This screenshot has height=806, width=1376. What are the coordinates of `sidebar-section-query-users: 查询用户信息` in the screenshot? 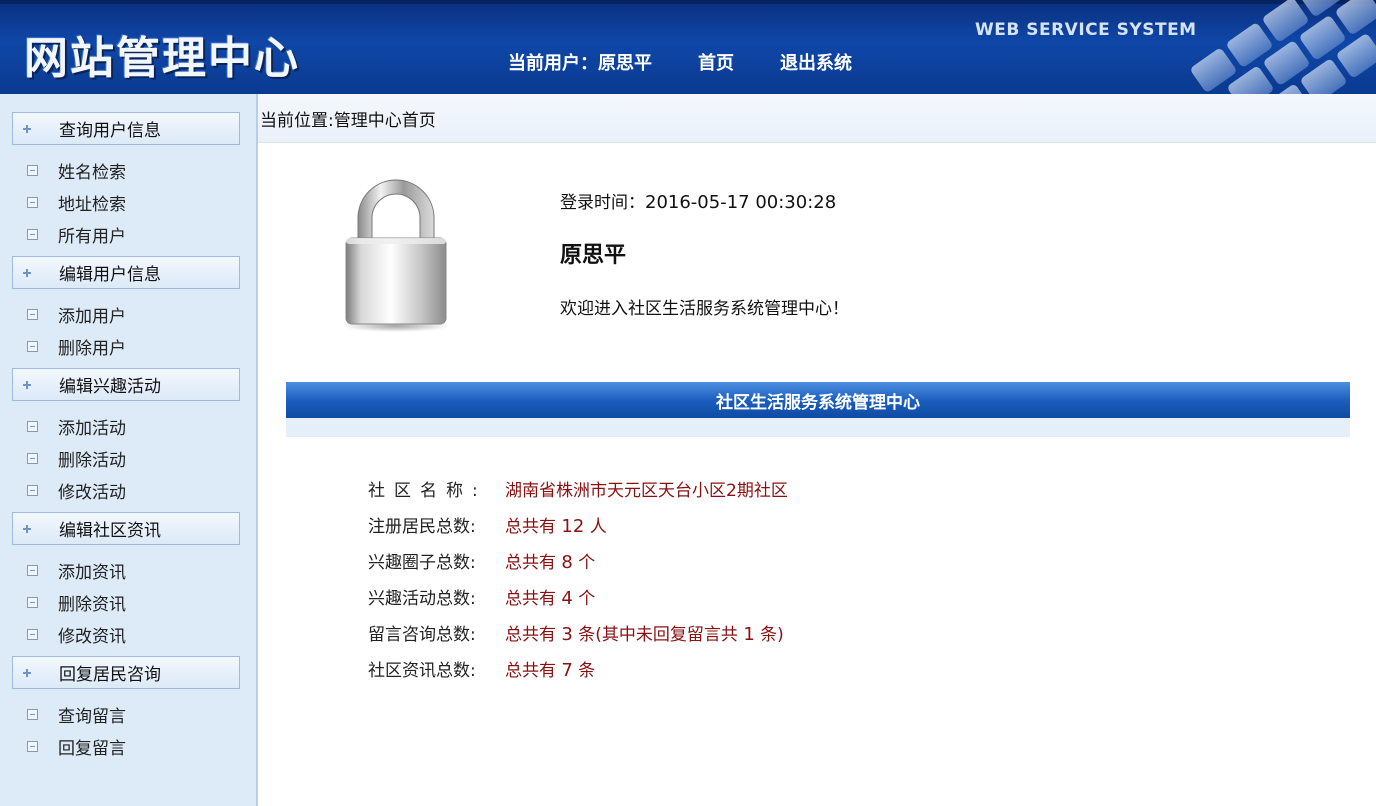 It's located at (126, 128).